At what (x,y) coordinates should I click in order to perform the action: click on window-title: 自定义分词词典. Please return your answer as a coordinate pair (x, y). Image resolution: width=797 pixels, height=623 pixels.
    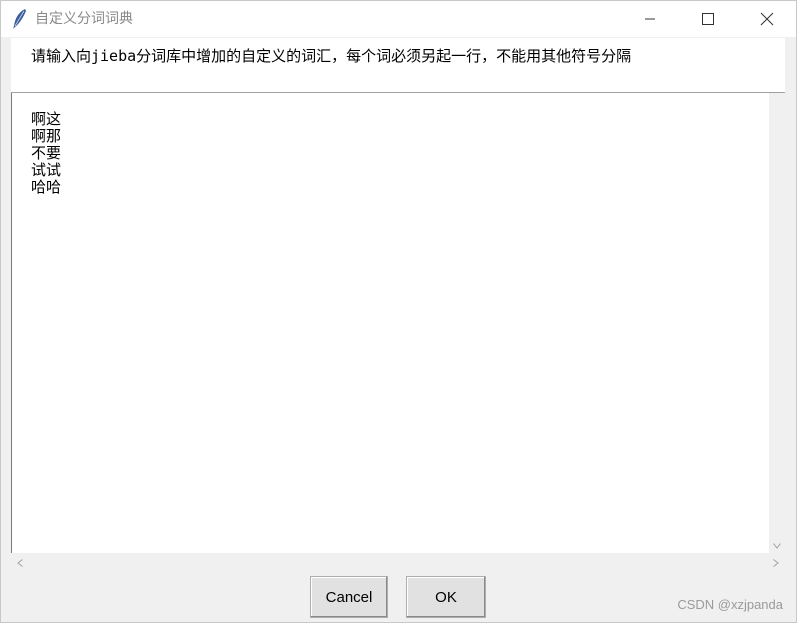
    Looking at the image, I should click on (84, 19).